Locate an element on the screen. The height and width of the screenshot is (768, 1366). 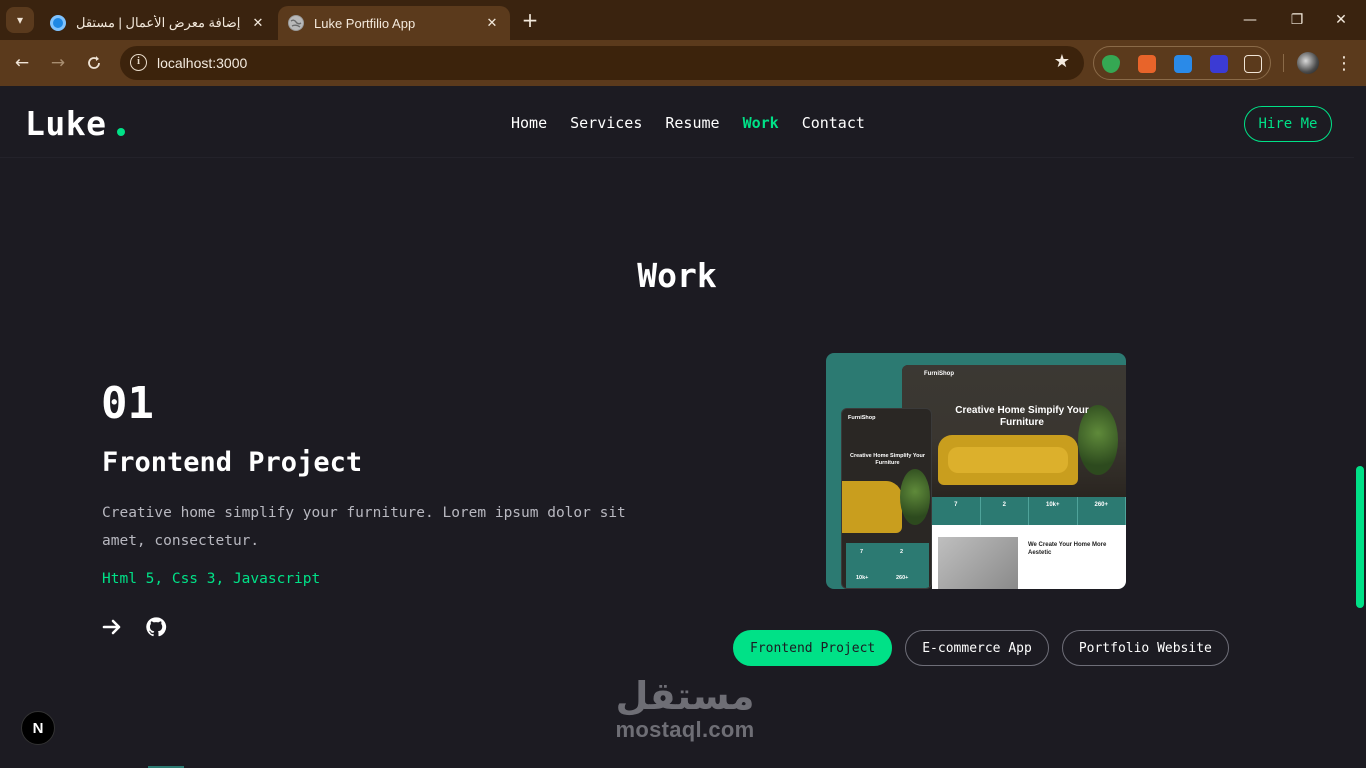
browser-tab-mostaql: إضافة معرض الأعمال | مستقل ✕ is located at coordinates (158, 23).